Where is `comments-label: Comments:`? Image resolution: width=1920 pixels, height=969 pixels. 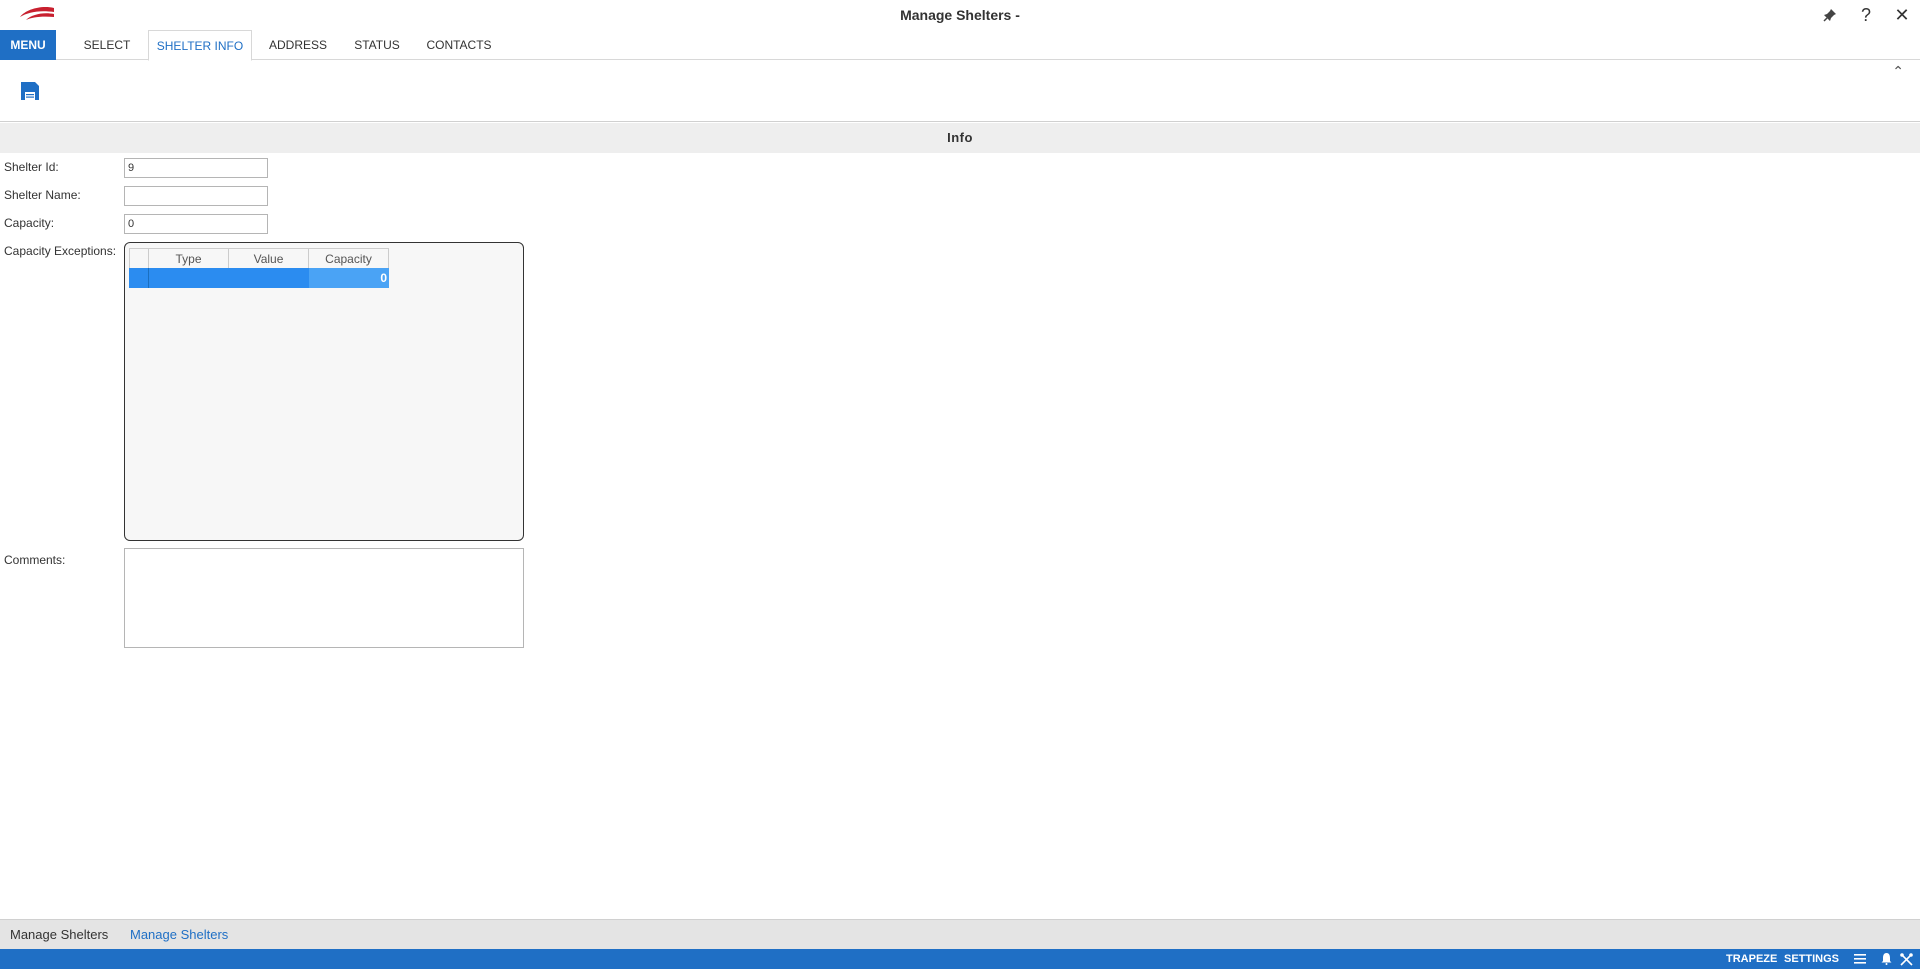 comments-label: Comments: is located at coordinates (35, 560).